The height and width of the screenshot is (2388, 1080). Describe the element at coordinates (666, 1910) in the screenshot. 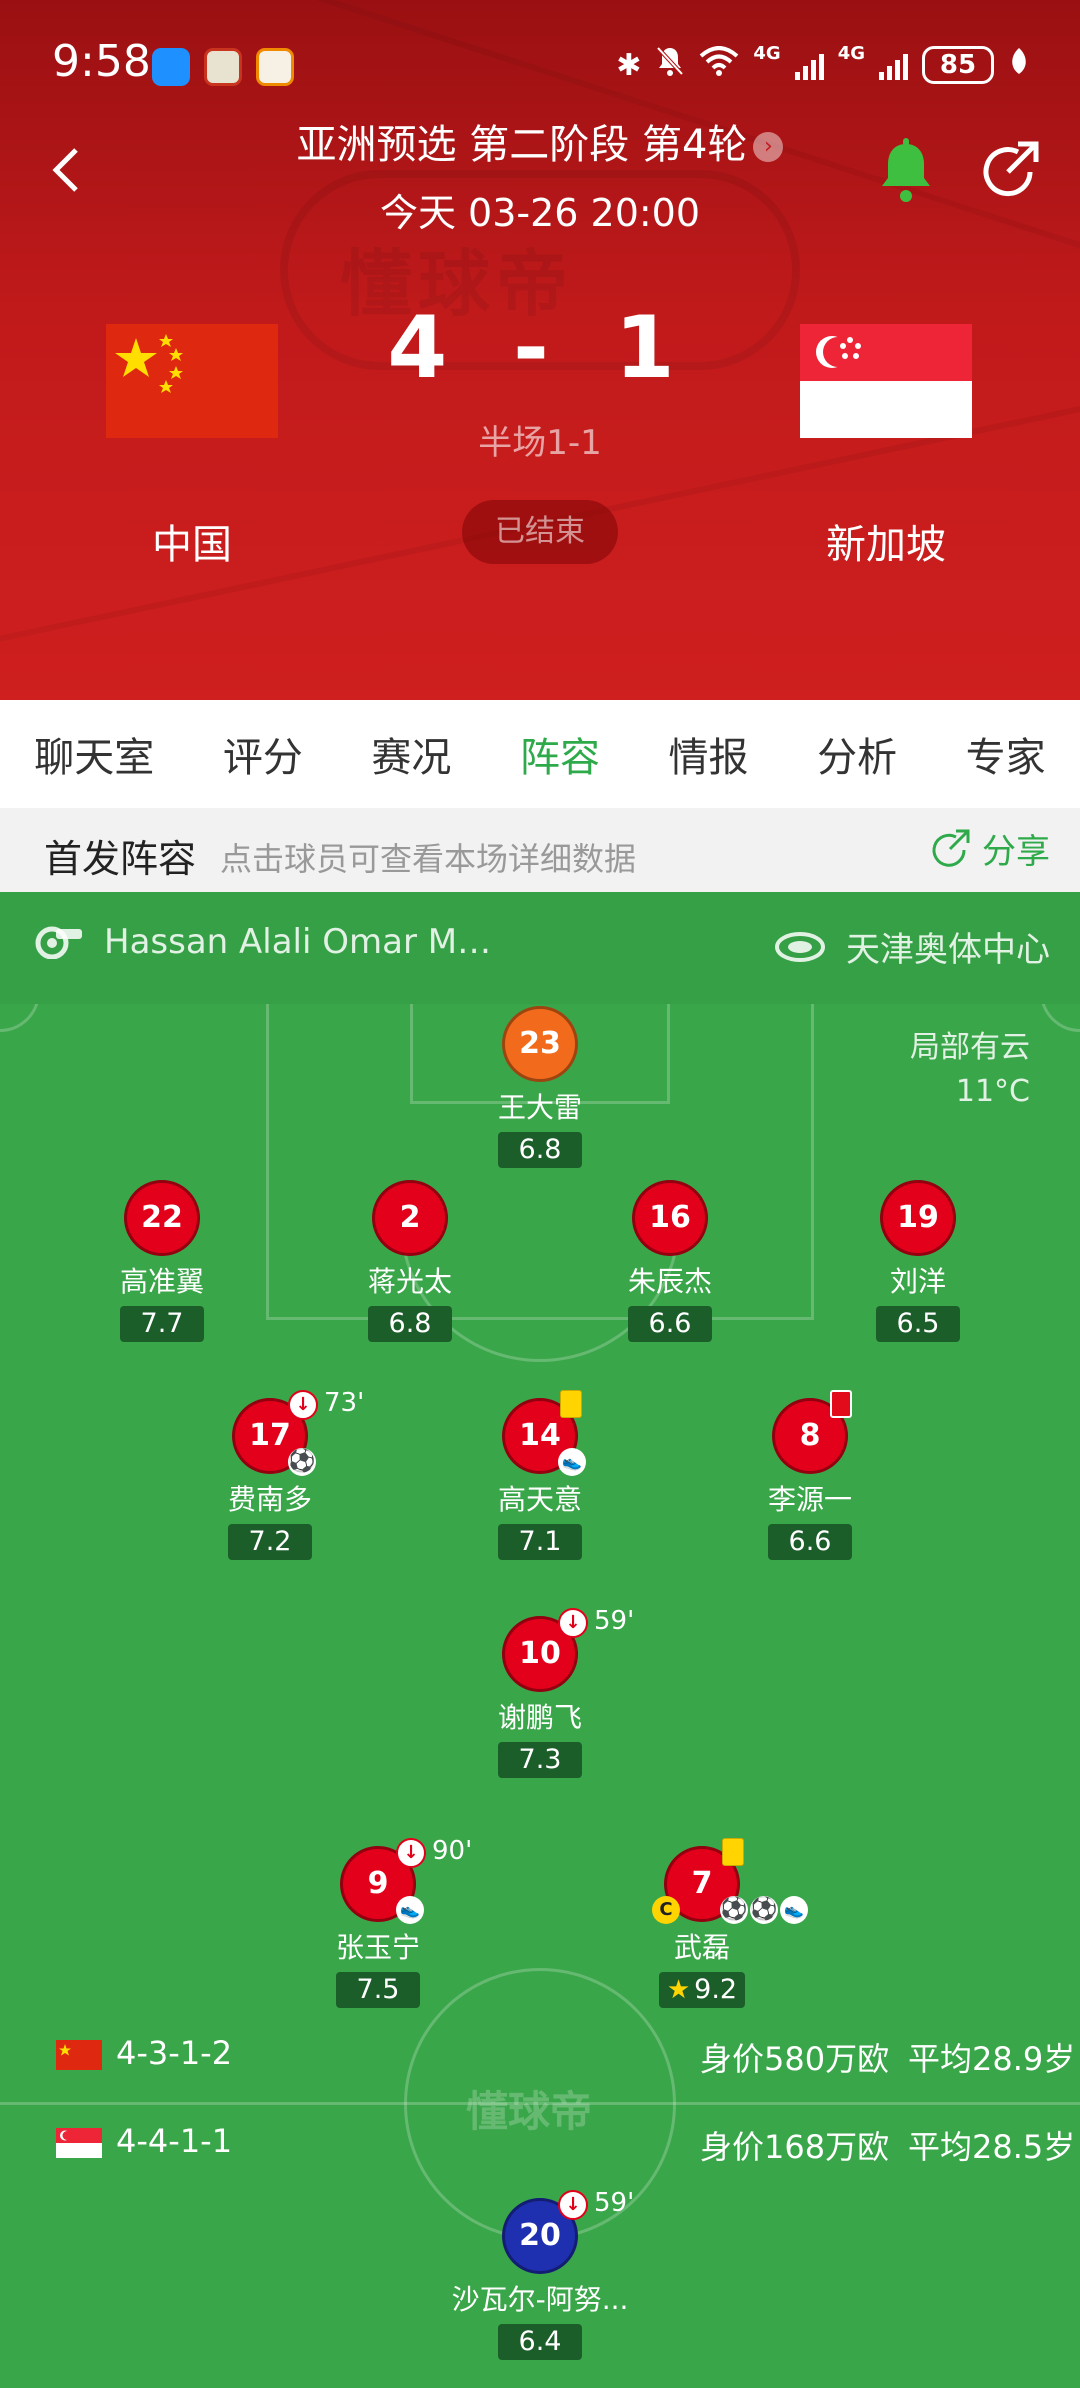

I see `captain-badge: C` at that location.